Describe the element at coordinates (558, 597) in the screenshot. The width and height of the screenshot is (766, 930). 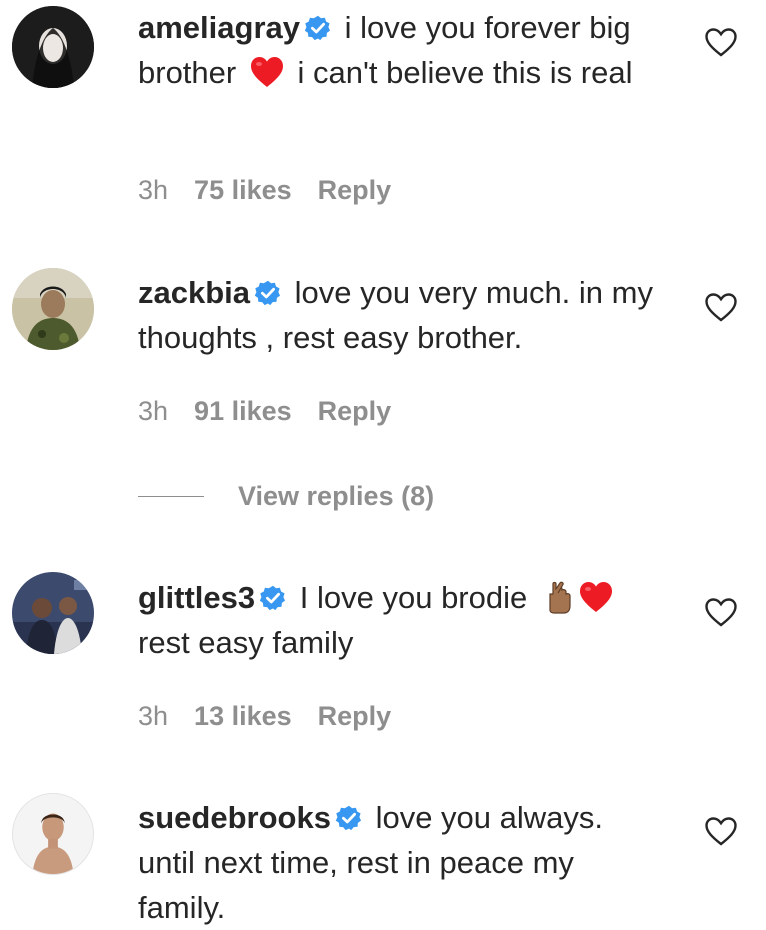
I see `fingers-crossed-icon` at that location.